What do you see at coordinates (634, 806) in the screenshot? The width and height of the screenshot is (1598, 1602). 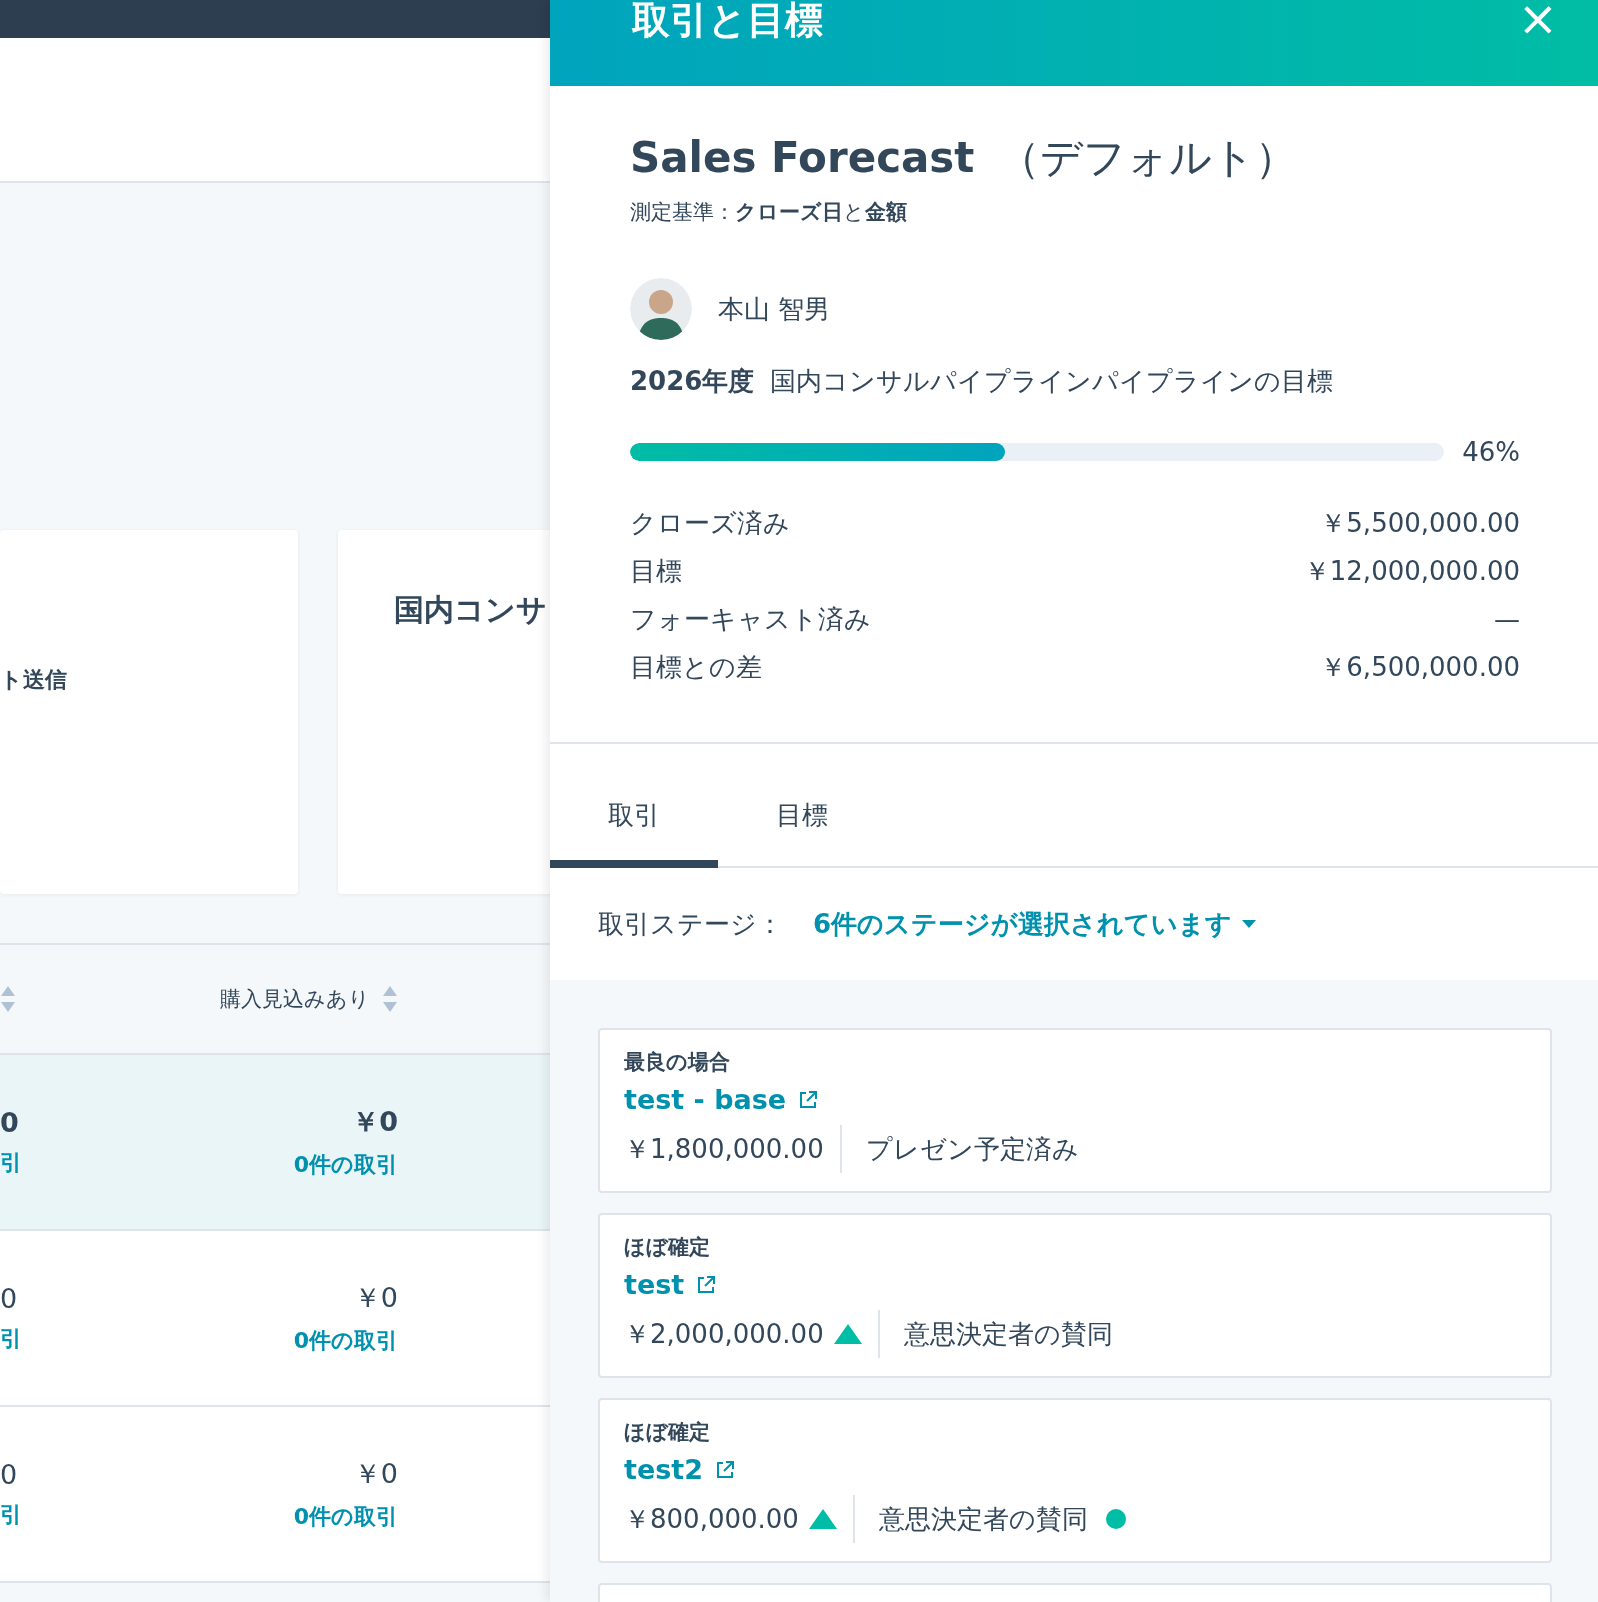 I see `tab: 取引` at bounding box center [634, 806].